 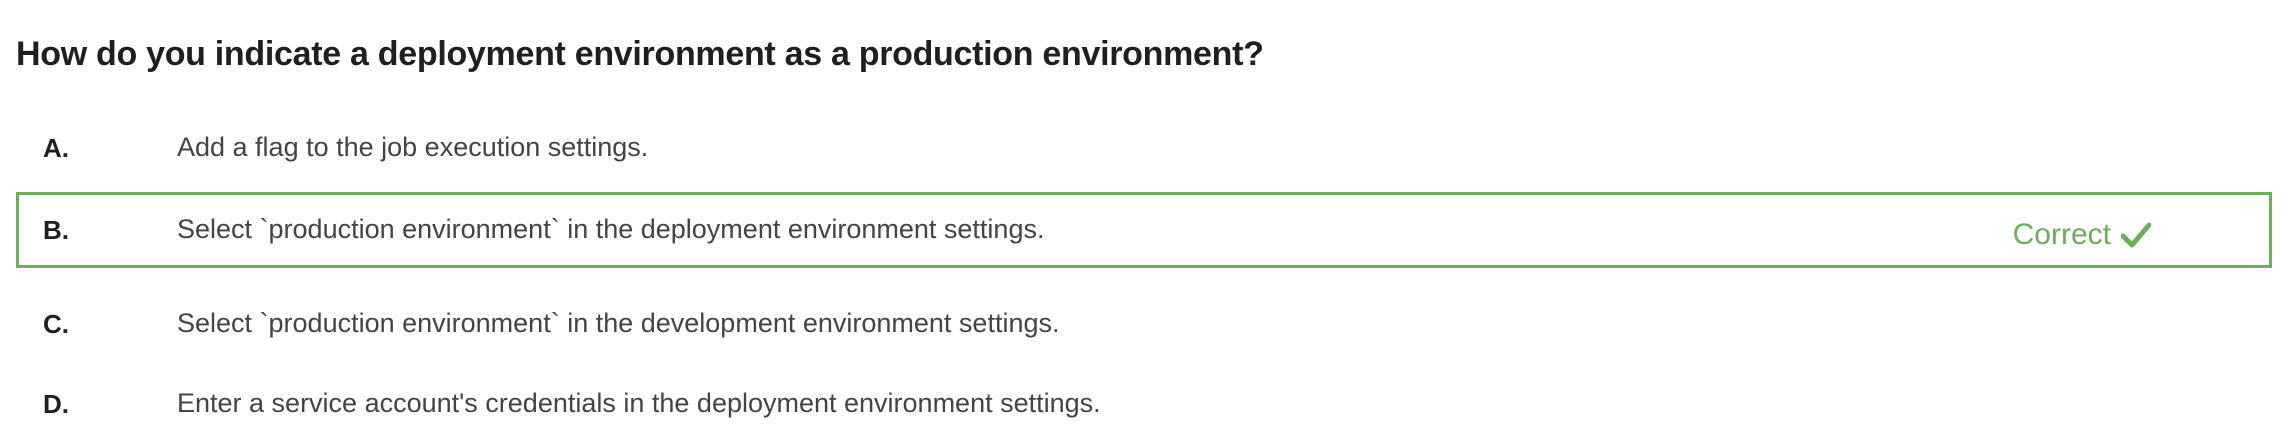 I want to click on option-letter: C., so click(x=56, y=324).